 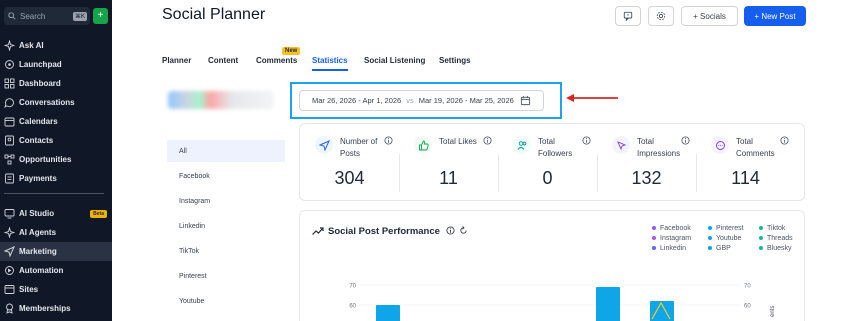 What do you see at coordinates (176, 60) in the screenshot?
I see `tab-planner: Planner` at bounding box center [176, 60].